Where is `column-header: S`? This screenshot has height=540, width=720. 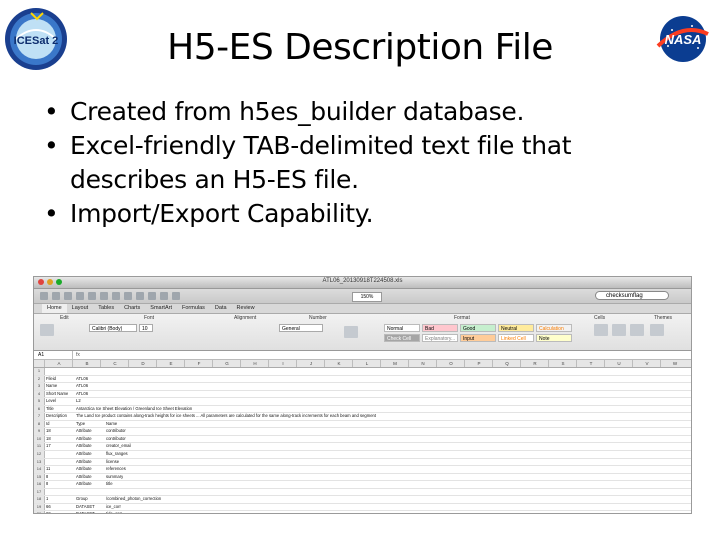 column-header: S is located at coordinates (562, 363).